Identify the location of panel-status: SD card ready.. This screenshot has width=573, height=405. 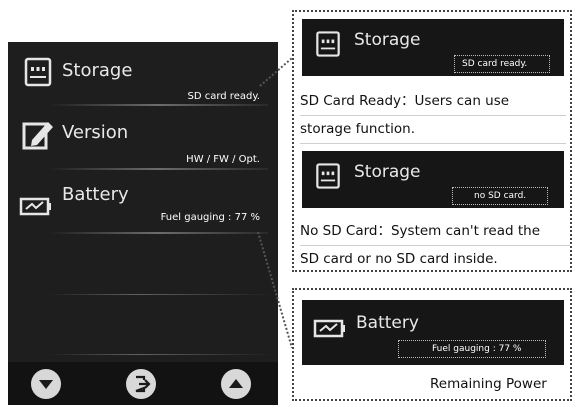
(495, 64).